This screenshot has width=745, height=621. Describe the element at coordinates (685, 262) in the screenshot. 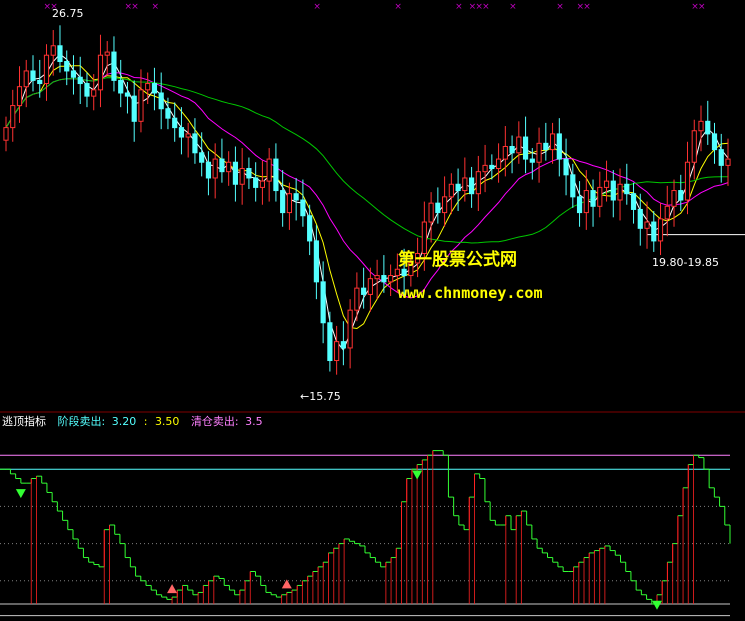

I see `range-price-label: 19.80-19.85` at that location.